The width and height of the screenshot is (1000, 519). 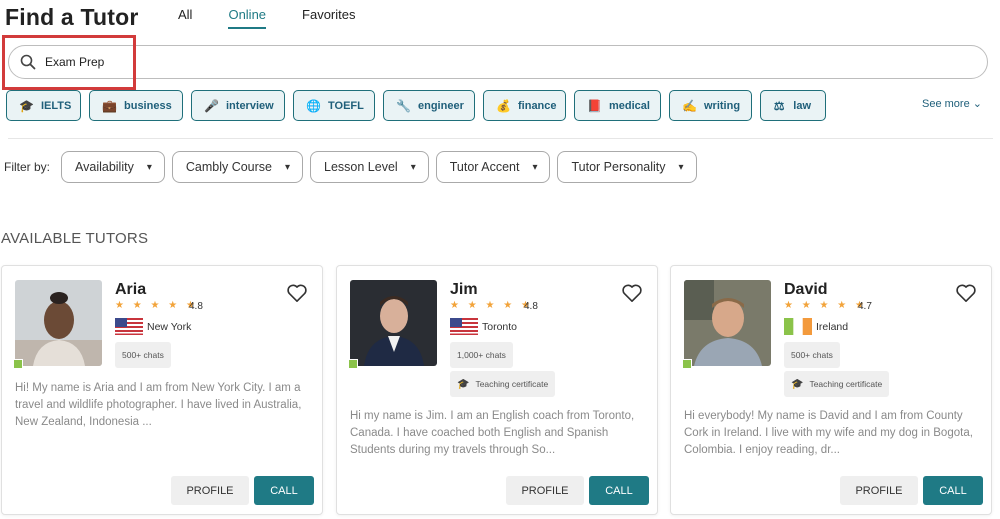 I want to click on chip-toefl: 🌐 TOEFL, so click(x=334, y=105).